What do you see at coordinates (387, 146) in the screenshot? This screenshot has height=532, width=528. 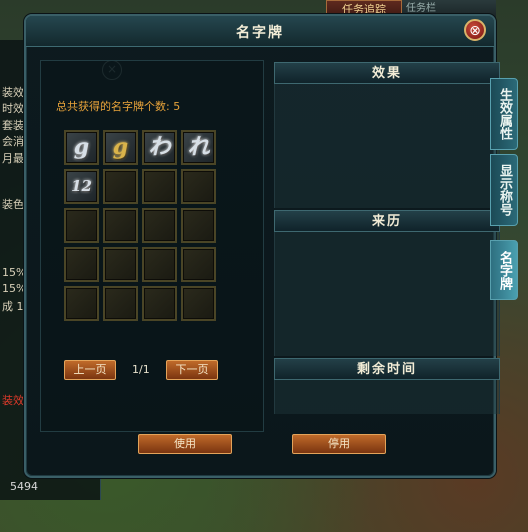 I see `effect-content` at bounding box center [387, 146].